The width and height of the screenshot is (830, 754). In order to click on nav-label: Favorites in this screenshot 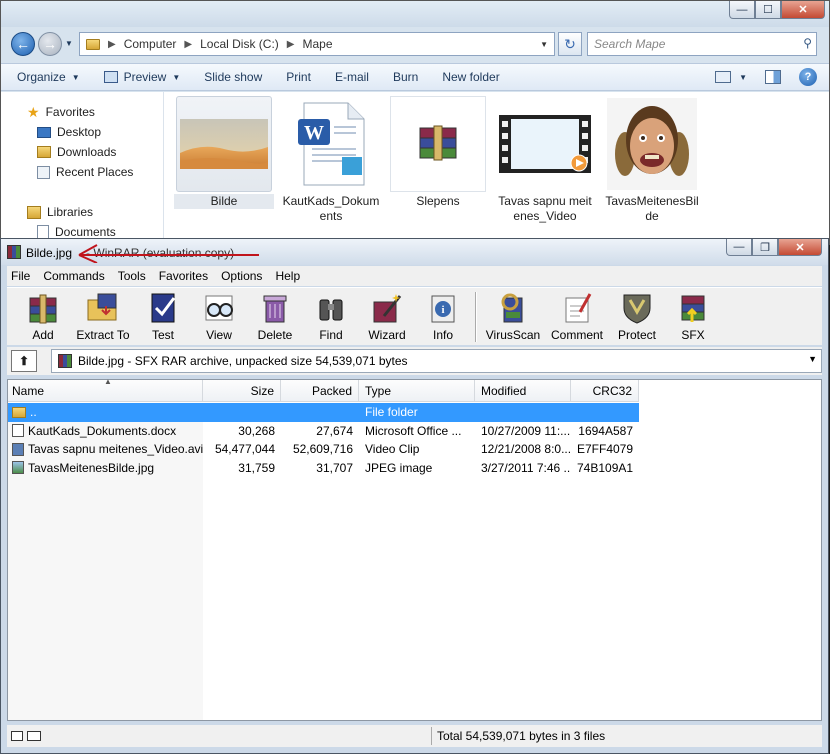, I will do `click(70, 112)`.